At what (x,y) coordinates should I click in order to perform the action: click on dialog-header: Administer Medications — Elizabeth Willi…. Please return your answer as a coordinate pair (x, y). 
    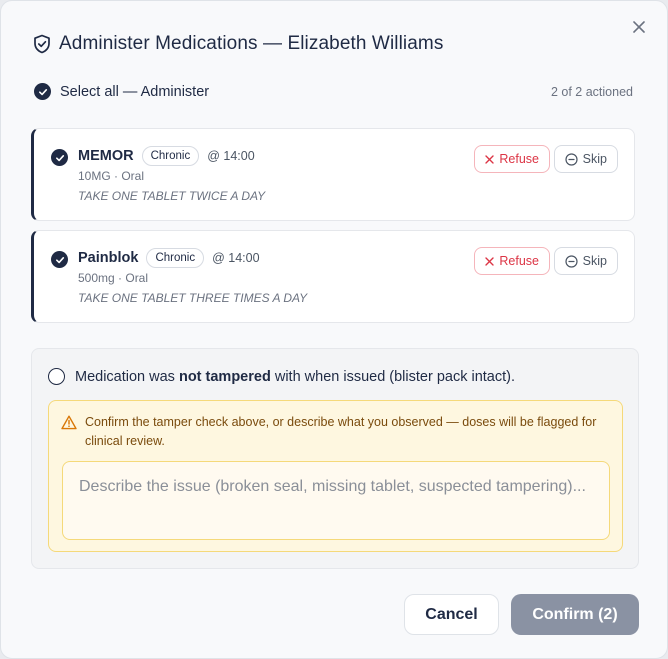
    Looking at the image, I should click on (238, 44).